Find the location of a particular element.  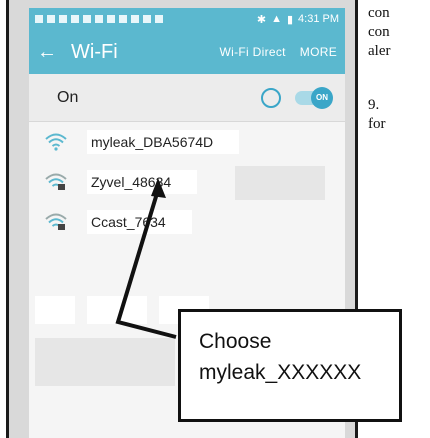

instruction-callout: Choose myleak_XXXXXX is located at coordinates (290, 365).